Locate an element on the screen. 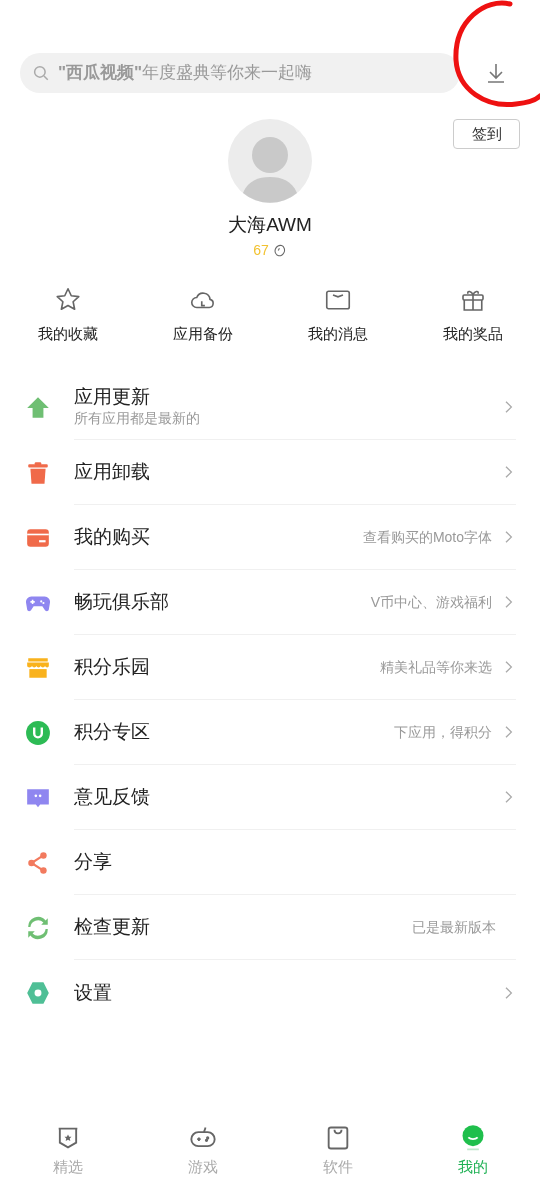 Image resolution: width=540 pixels, height=1200 pixels. menu-title: 意见反馈 is located at coordinates (112, 797).